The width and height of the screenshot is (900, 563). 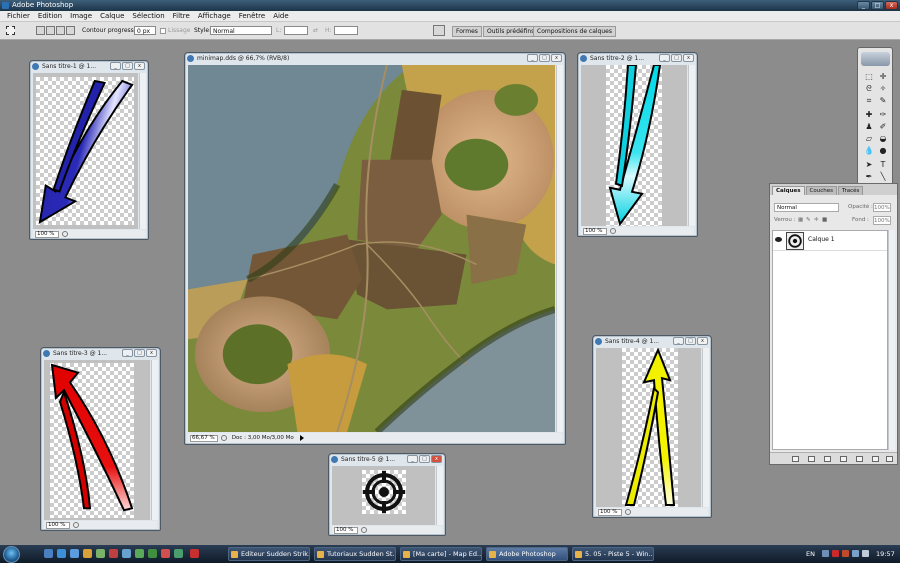 What do you see at coordinates (883, 77) in the screenshot?
I see `move-tool-icon: ✛` at bounding box center [883, 77].